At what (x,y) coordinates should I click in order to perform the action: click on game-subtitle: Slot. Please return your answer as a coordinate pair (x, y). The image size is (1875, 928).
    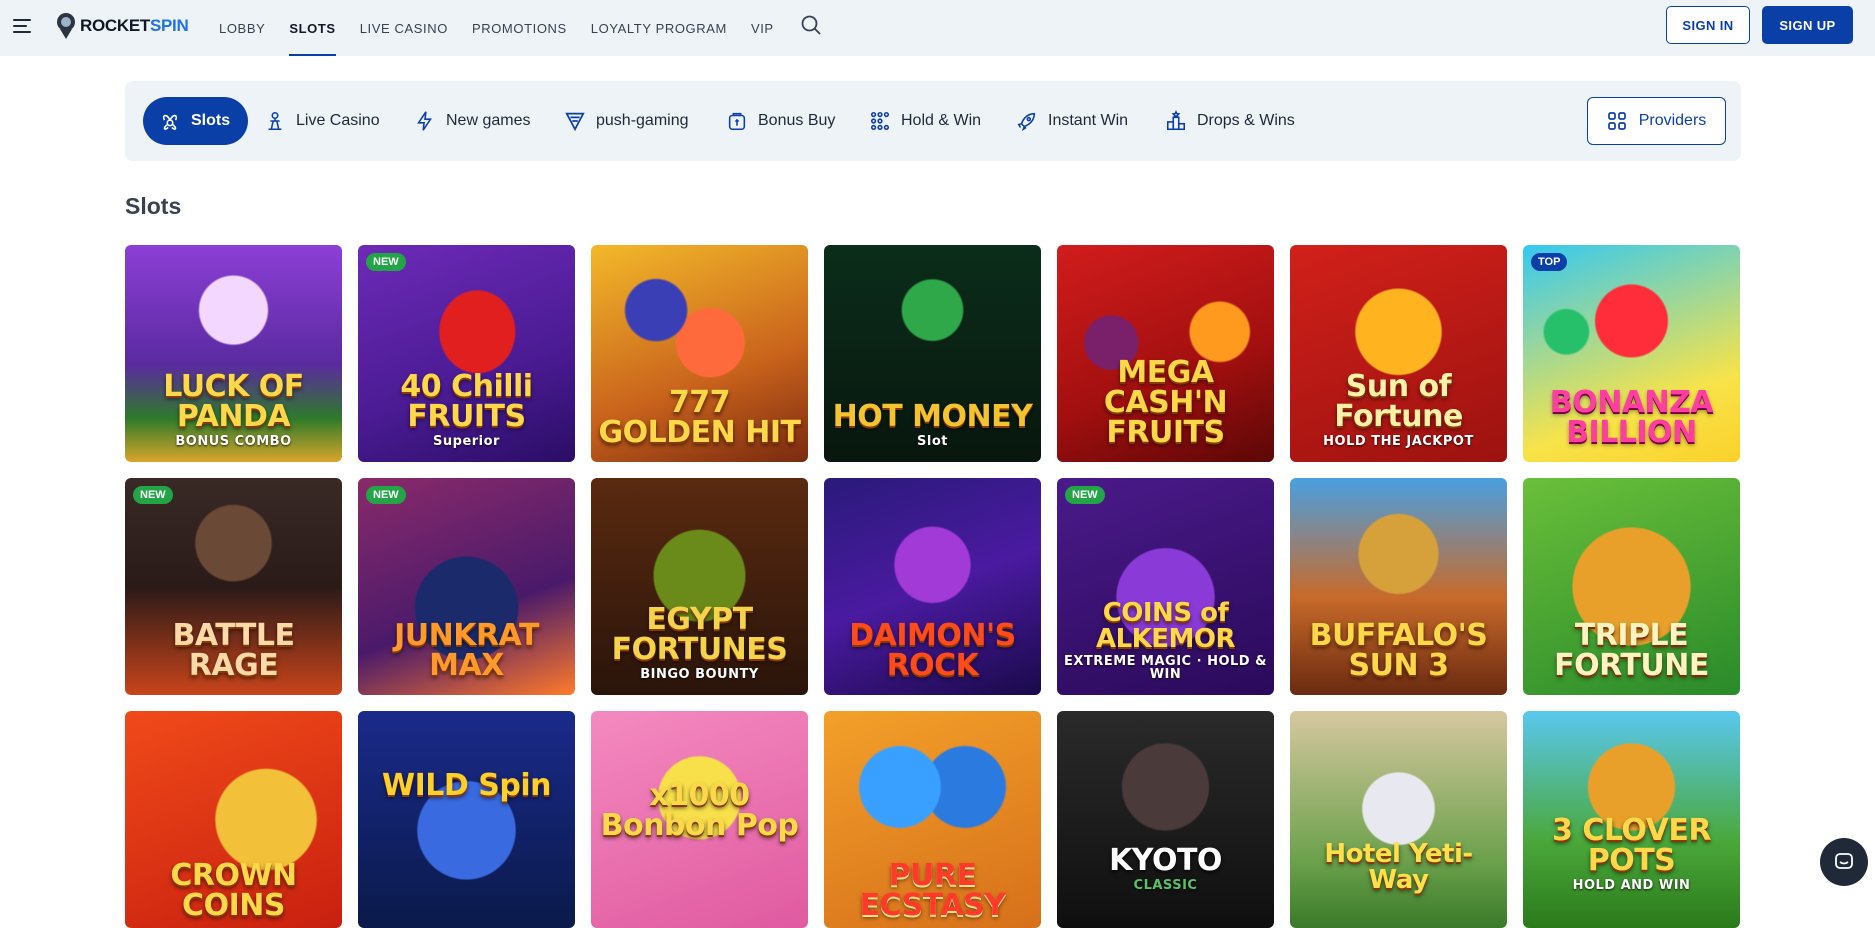
    Looking at the image, I should click on (932, 441).